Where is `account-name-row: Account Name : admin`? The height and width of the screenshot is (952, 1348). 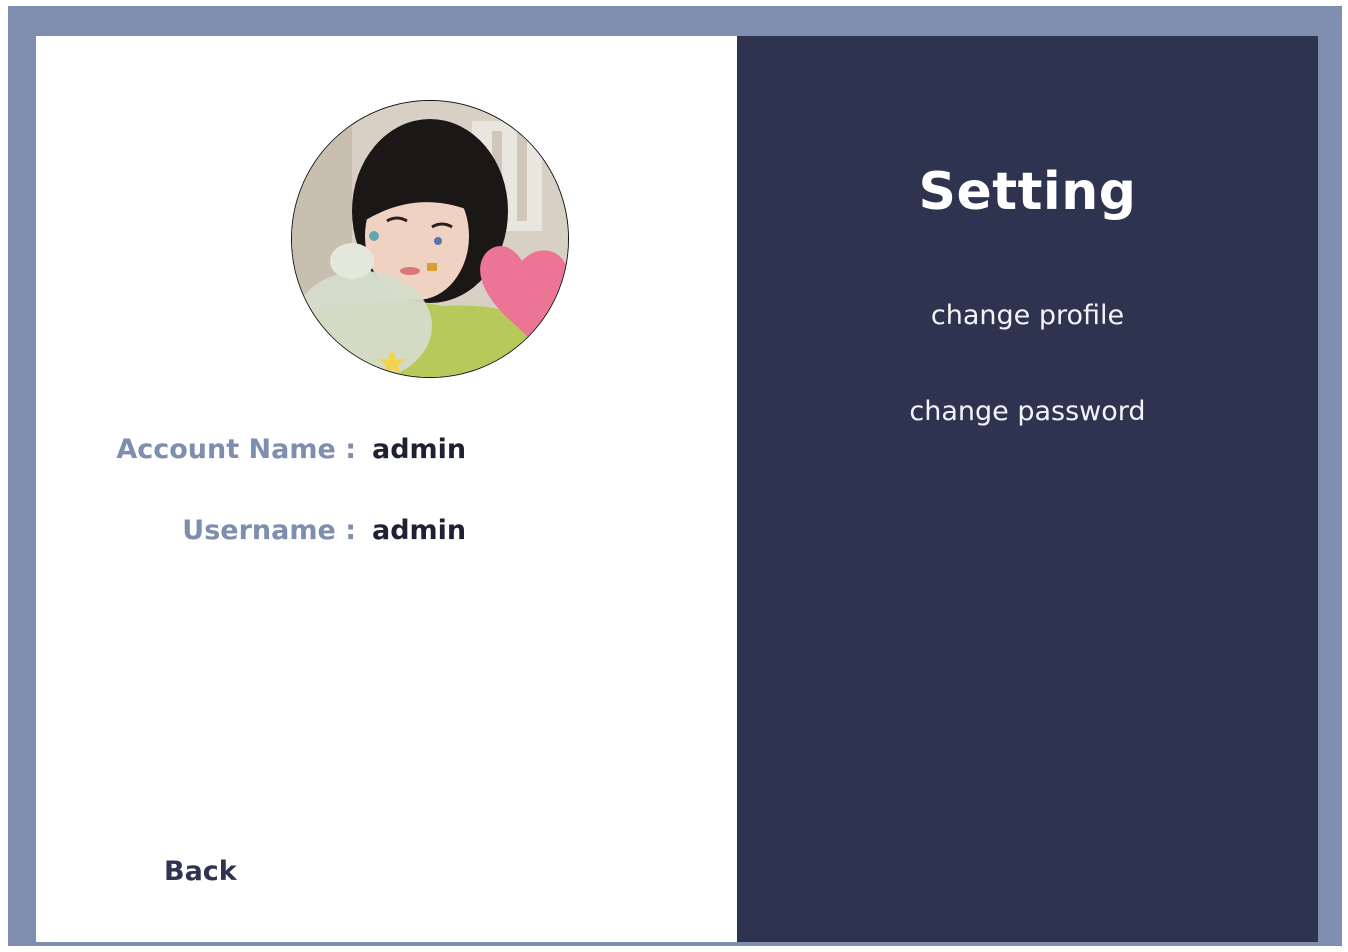
account-name-row: Account Name : admin is located at coordinates (256, 449).